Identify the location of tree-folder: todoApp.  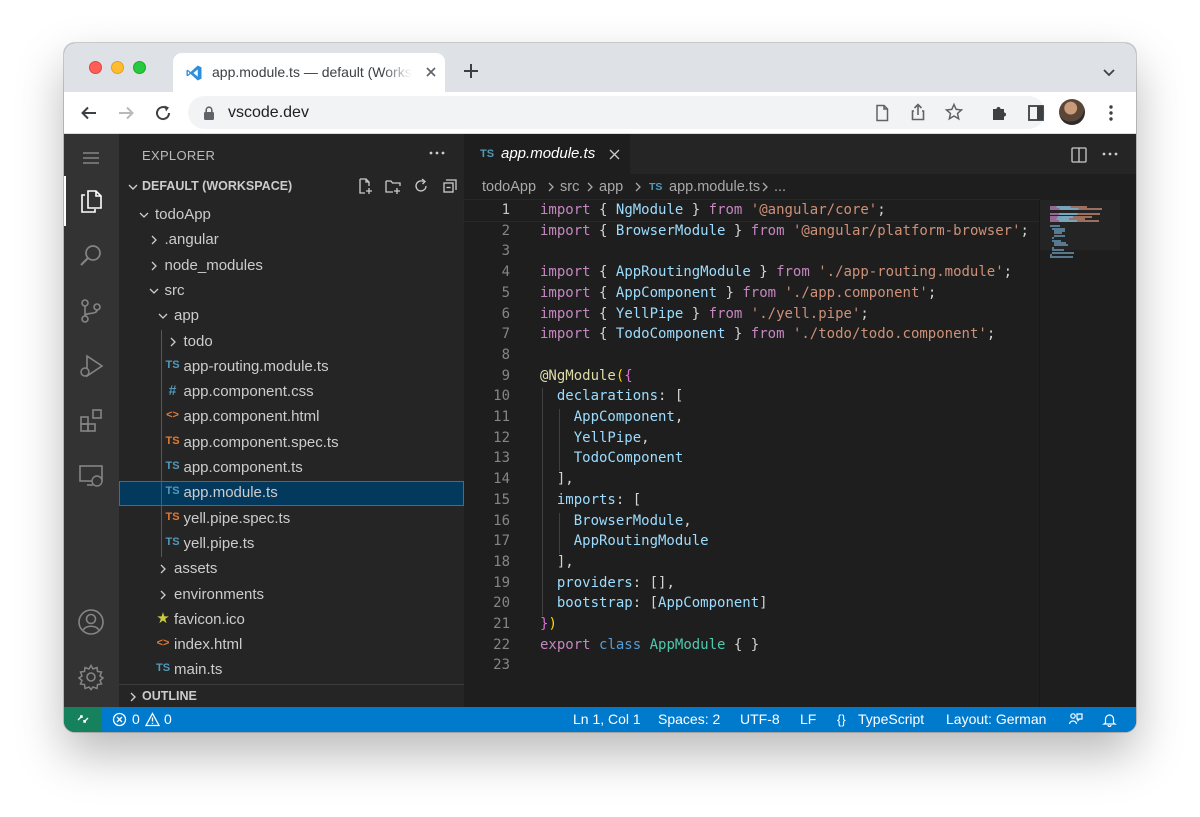
(291, 215).